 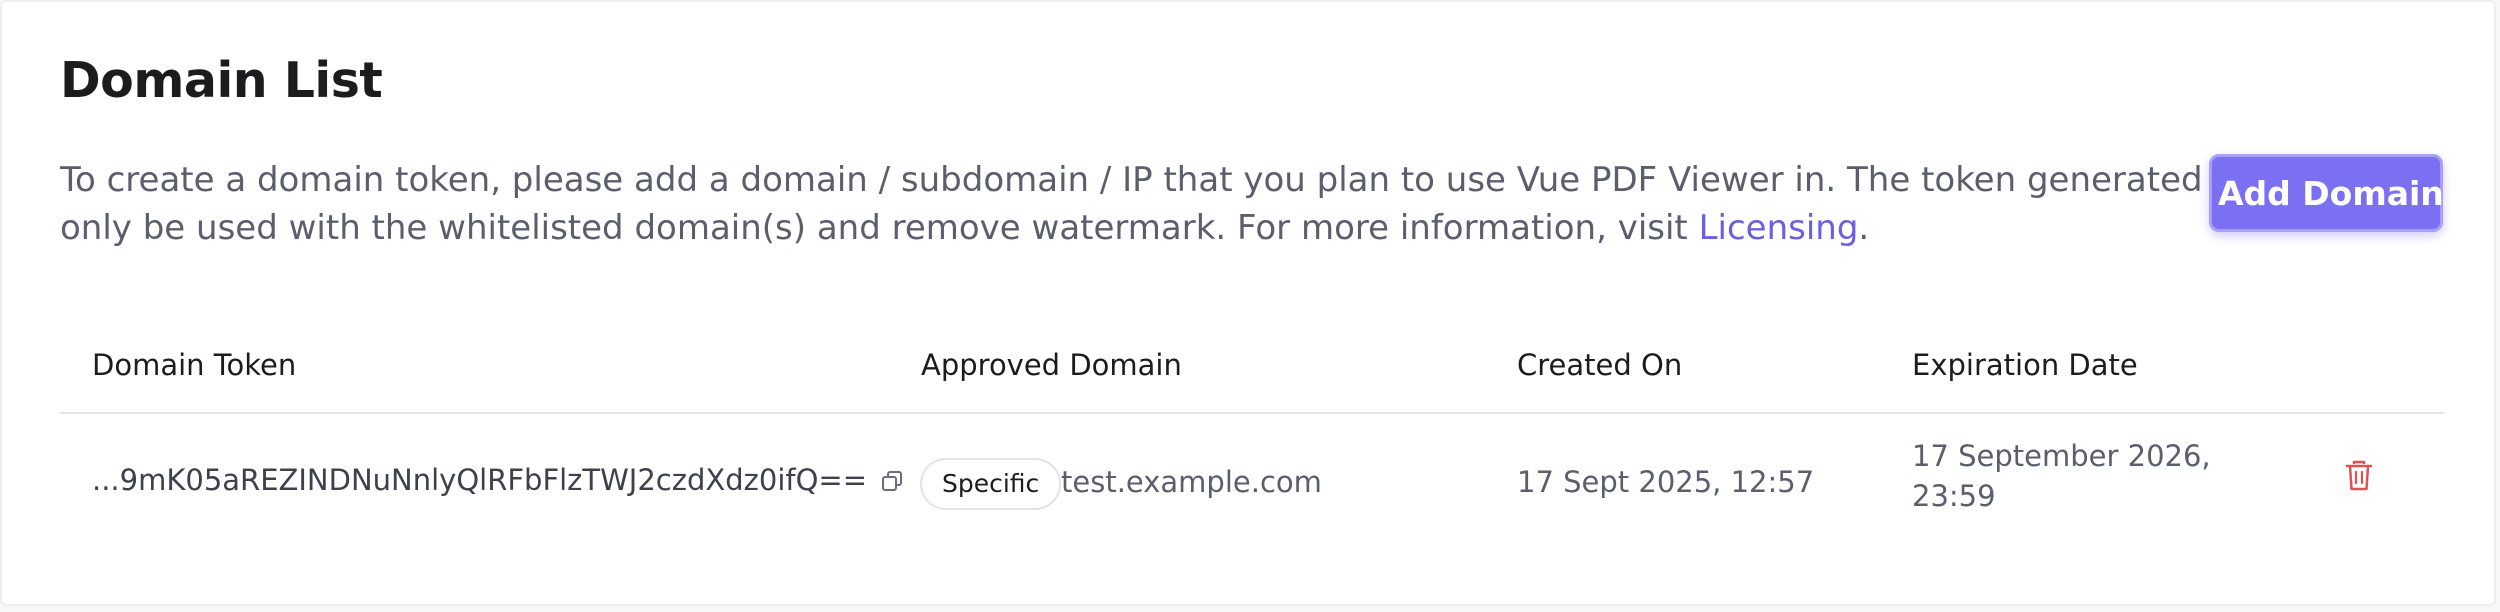 What do you see at coordinates (1051, 365) in the screenshot?
I see `column-header-approved-domain: Approved Domain` at bounding box center [1051, 365].